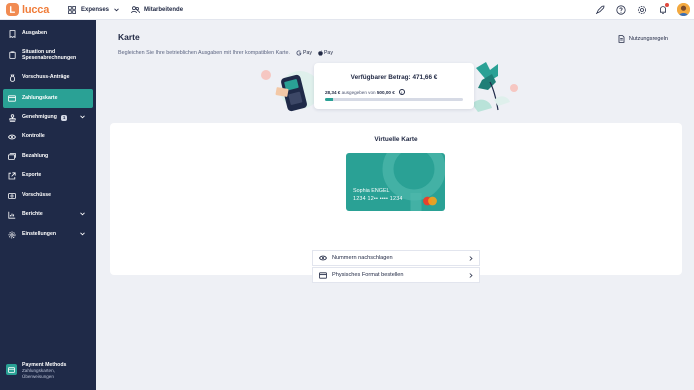 Image resolution: width=694 pixels, height=390 pixels. Describe the element at coordinates (329, 99) in the screenshot. I see `spend-progress-fill` at that location.